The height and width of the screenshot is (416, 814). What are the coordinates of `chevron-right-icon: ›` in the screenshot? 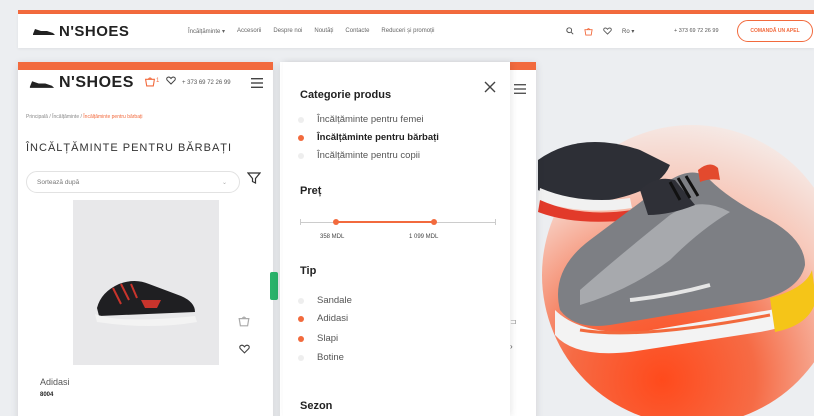 It's located at (511, 346).